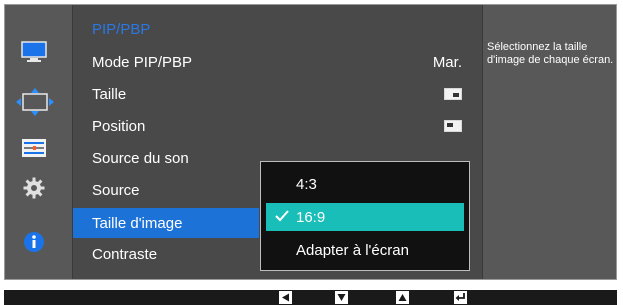  I want to click on image-size-popup: 4:3 16:9 Adapter à l'écran, so click(365, 216).